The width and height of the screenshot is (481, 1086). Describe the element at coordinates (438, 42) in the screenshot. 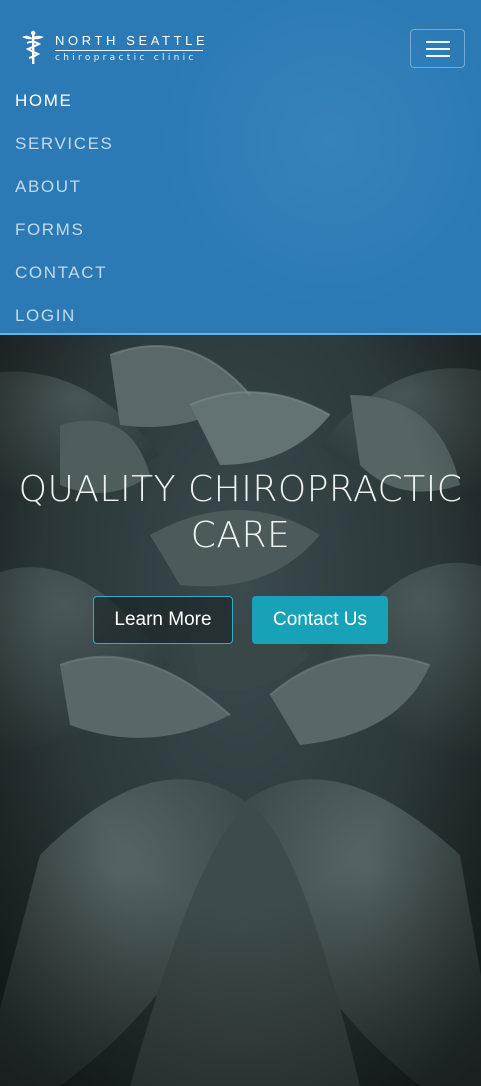

I see `hamburger-menu-icon` at that location.